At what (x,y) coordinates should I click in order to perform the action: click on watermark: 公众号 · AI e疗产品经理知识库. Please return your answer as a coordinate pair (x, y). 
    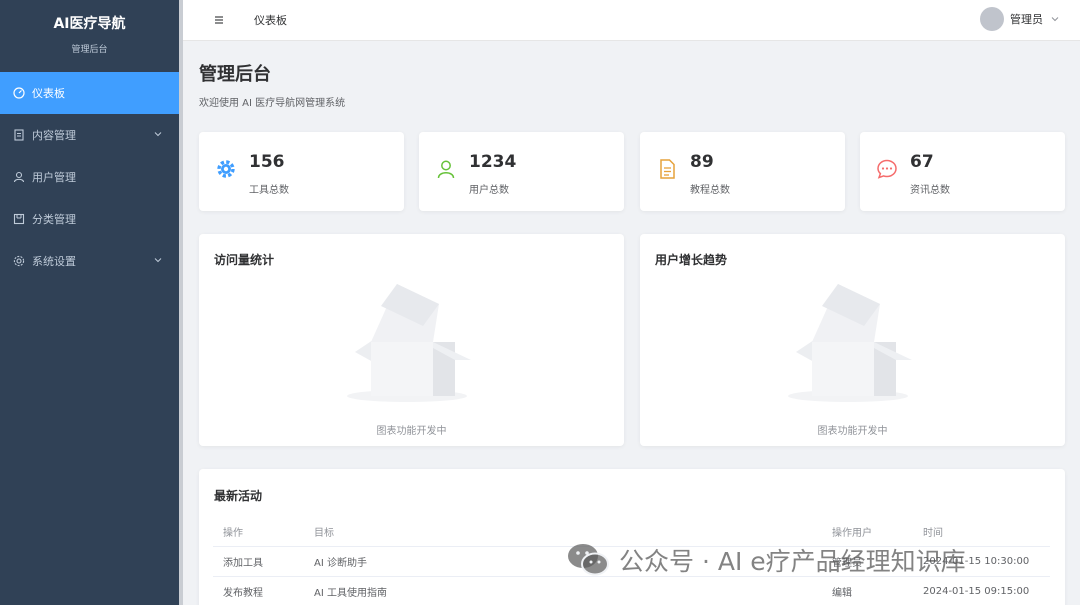
    Looking at the image, I should click on (766, 560).